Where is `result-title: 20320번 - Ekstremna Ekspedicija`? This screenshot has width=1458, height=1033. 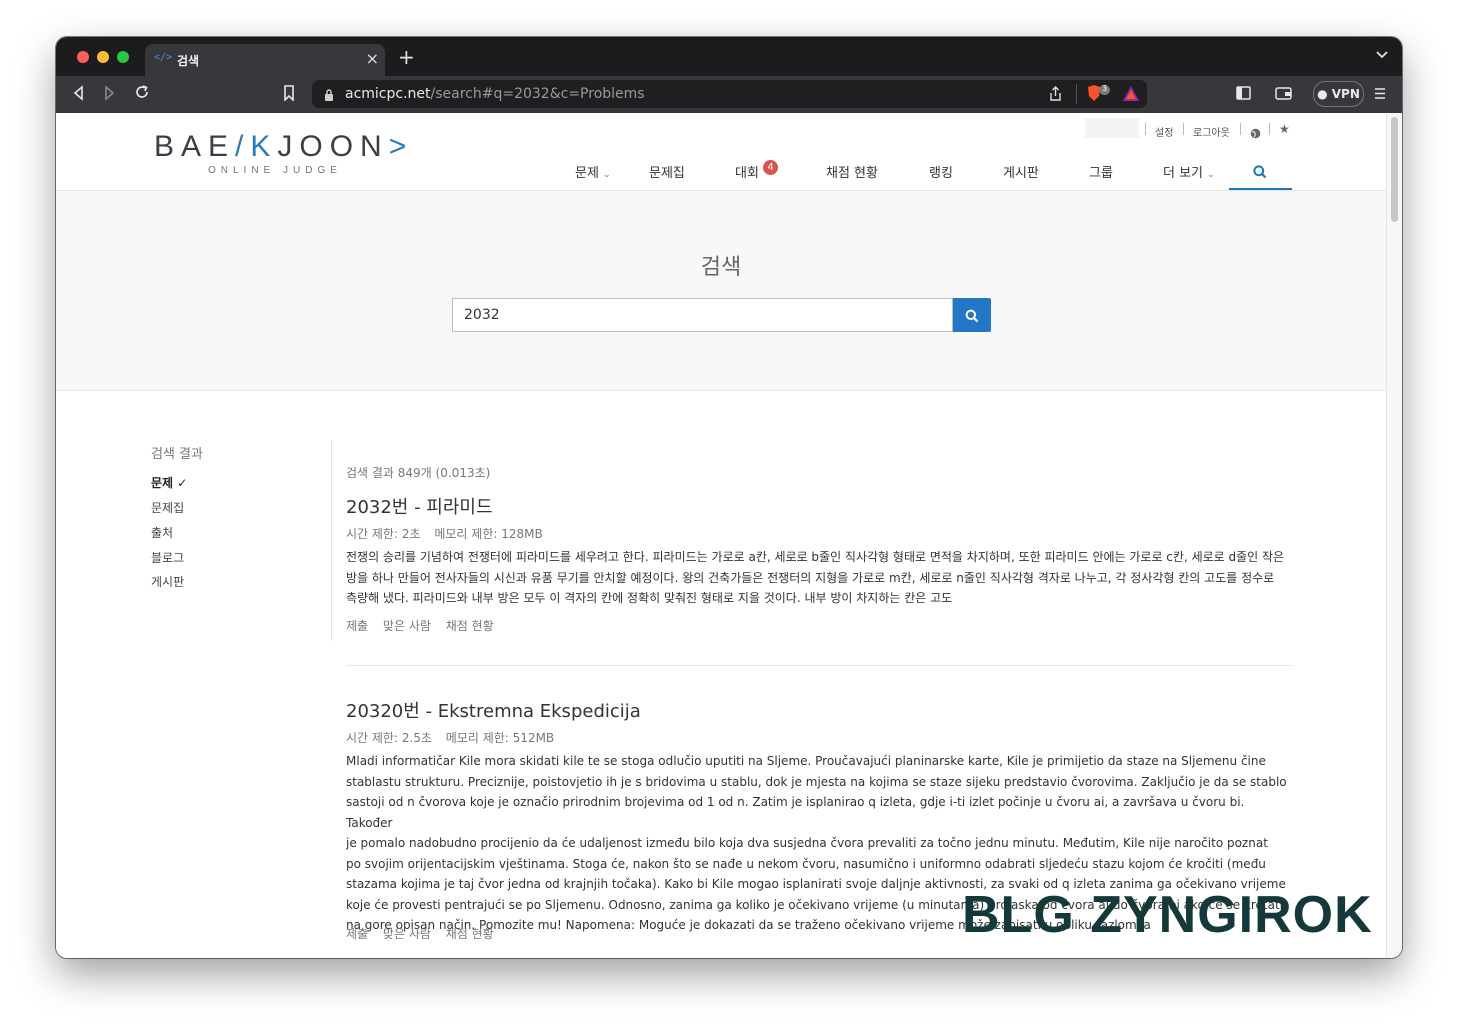 result-title: 20320번 - Ekstremna Ekspedicija is located at coordinates (493, 710).